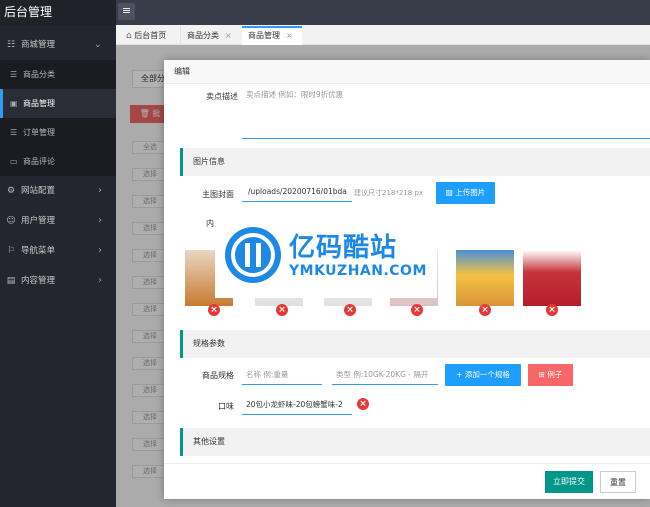 The width and height of the screenshot is (650, 507). I want to click on submit-button: 立即提交, so click(569, 482).